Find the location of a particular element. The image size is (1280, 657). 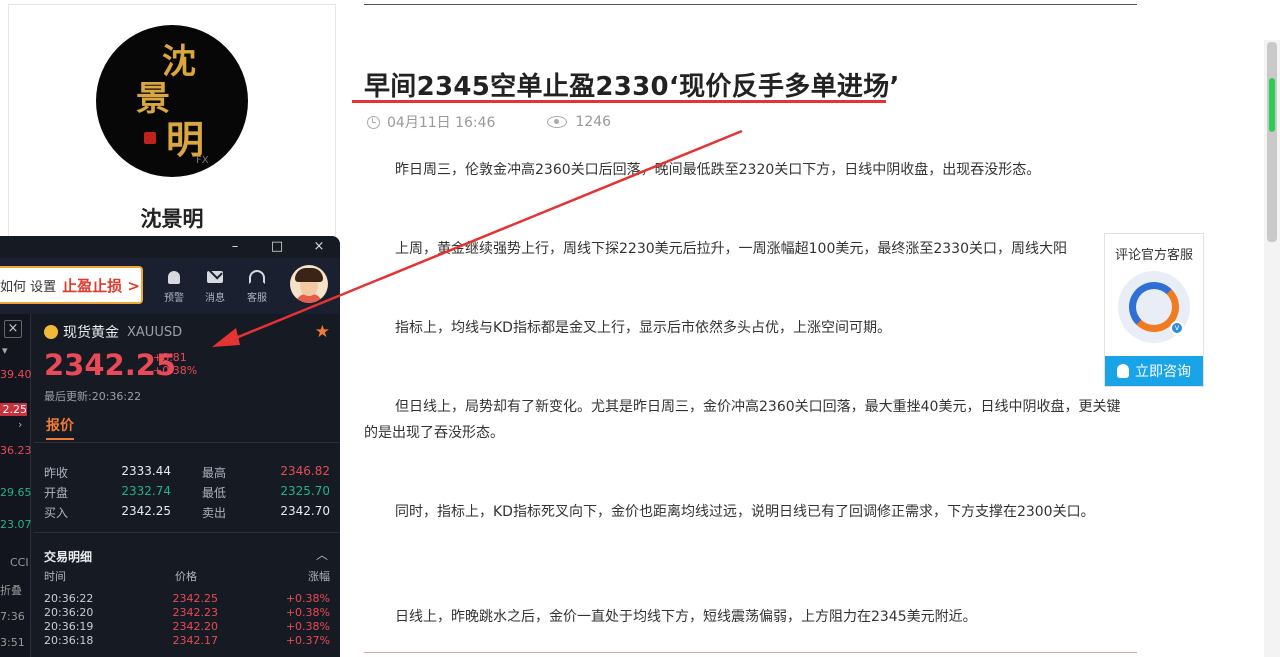

consult-now-button: 立即咨询 is located at coordinates (1154, 371).